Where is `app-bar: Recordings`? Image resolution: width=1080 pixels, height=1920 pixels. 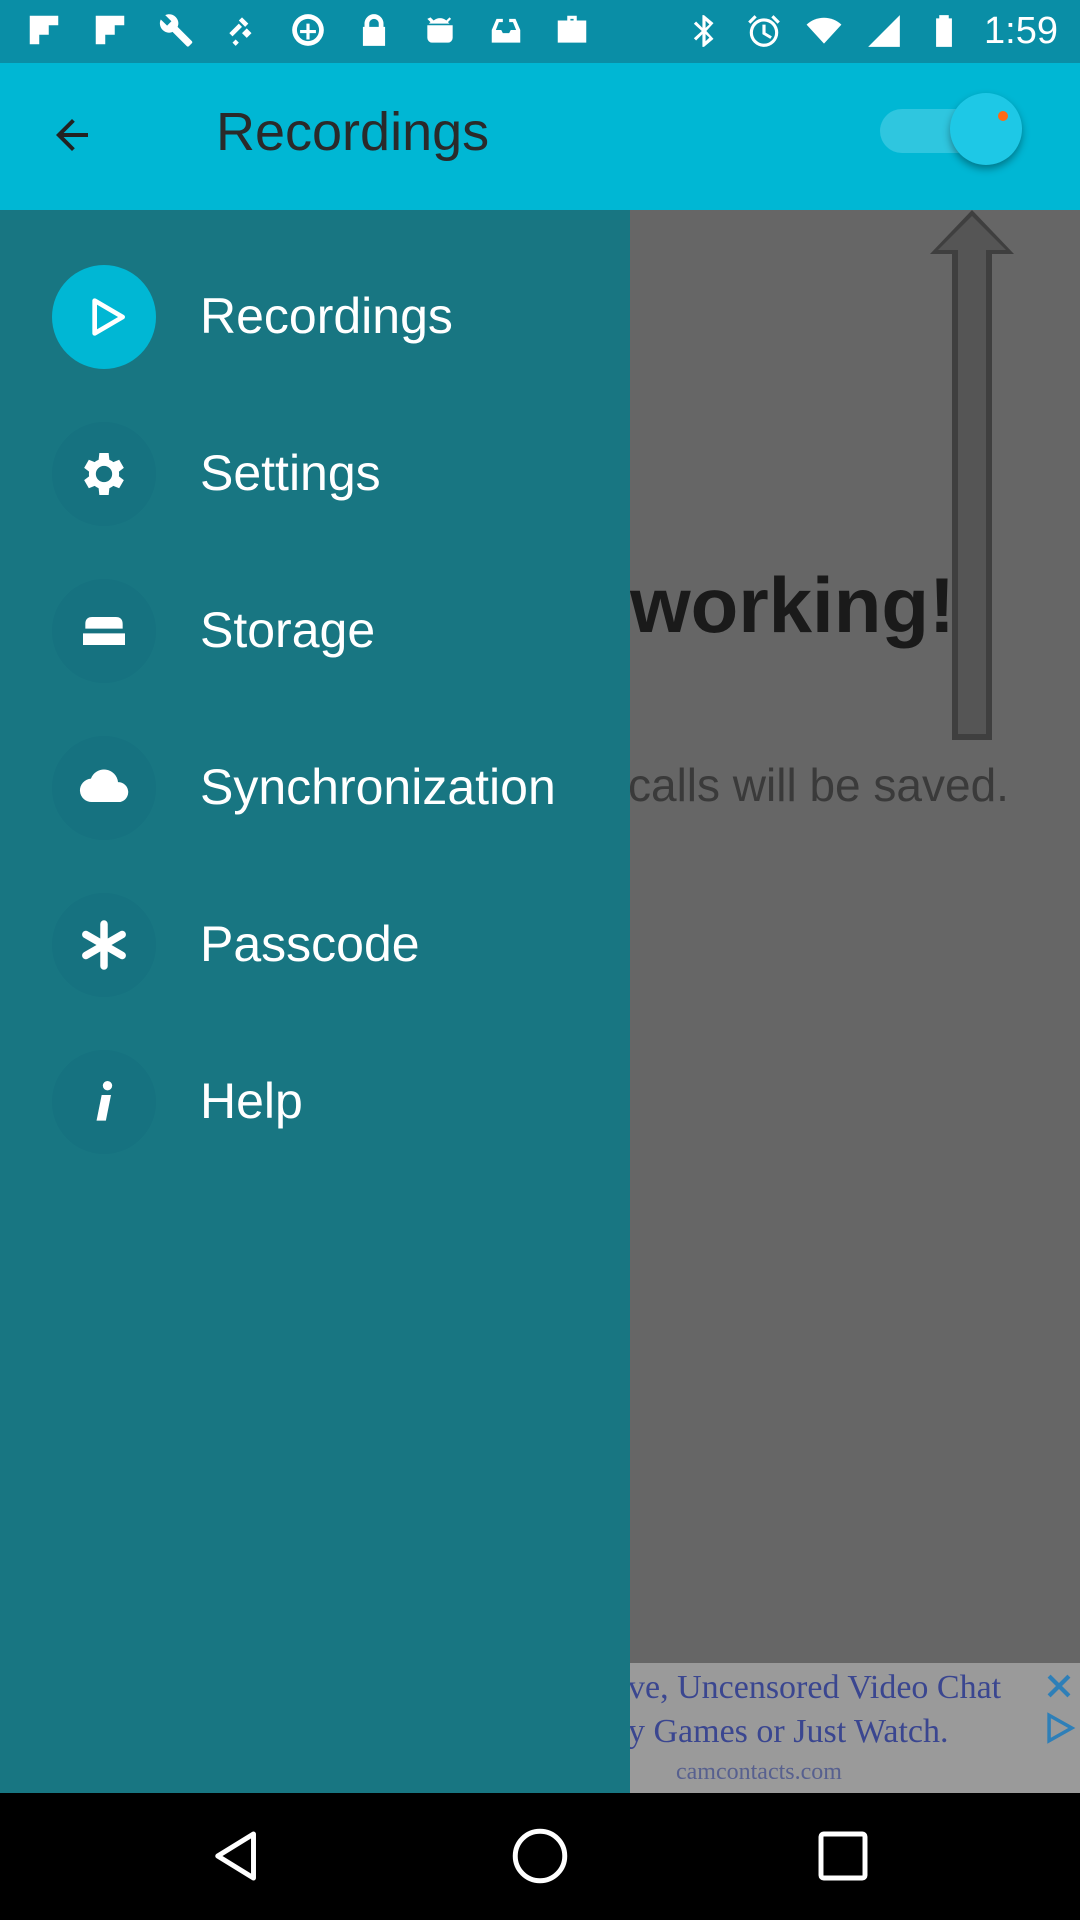 app-bar: Recordings is located at coordinates (540, 136).